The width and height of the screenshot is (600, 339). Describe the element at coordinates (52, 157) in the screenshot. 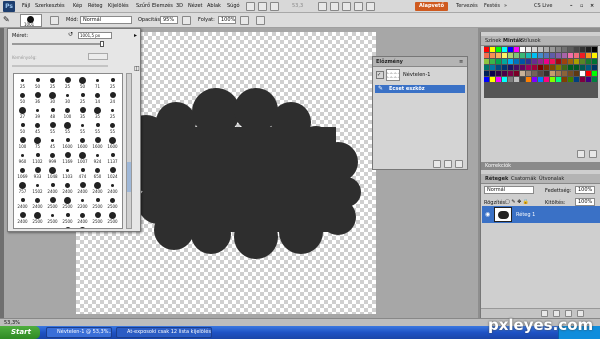

I see `brush-preset: 999` at that location.